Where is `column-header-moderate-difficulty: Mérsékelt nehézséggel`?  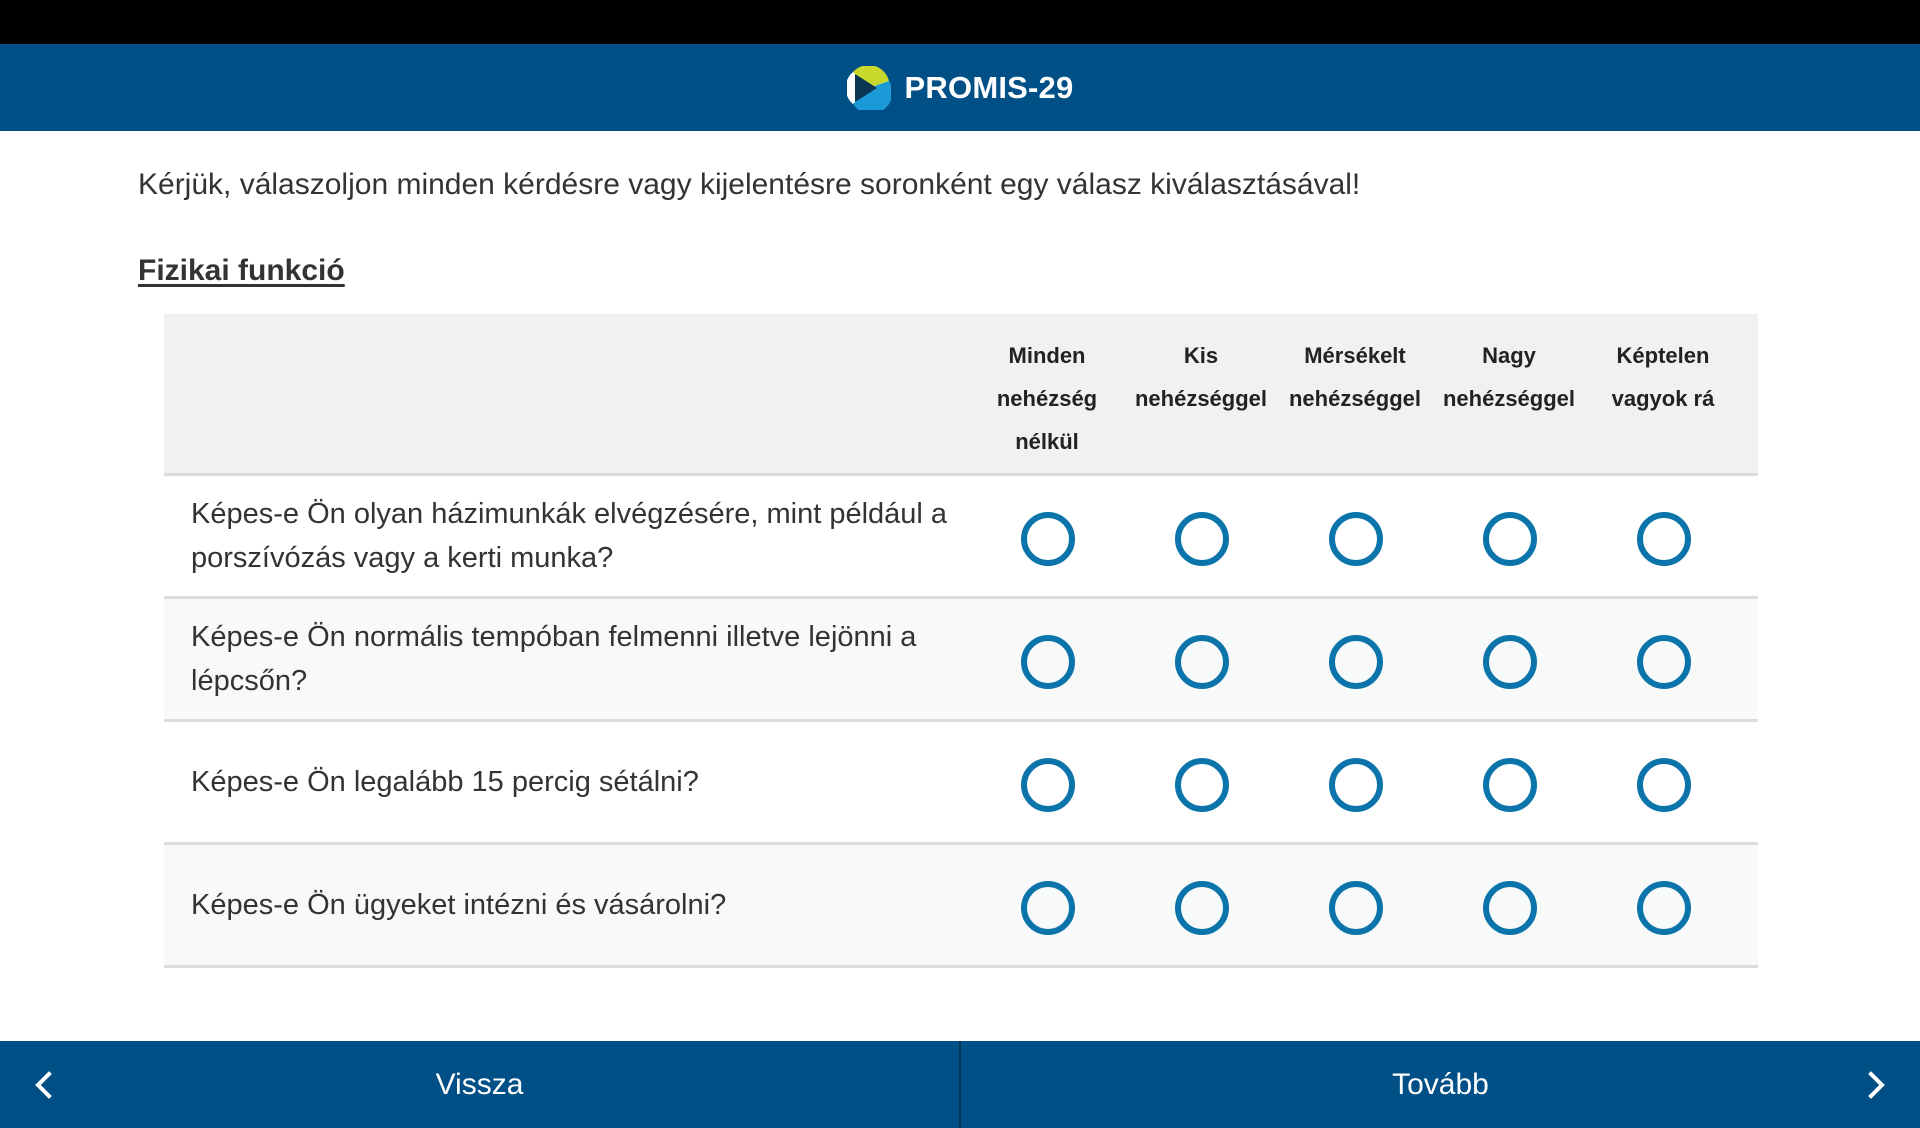
column-header-moderate-difficulty: Mérsékelt nehézséggel is located at coordinates (1355, 377).